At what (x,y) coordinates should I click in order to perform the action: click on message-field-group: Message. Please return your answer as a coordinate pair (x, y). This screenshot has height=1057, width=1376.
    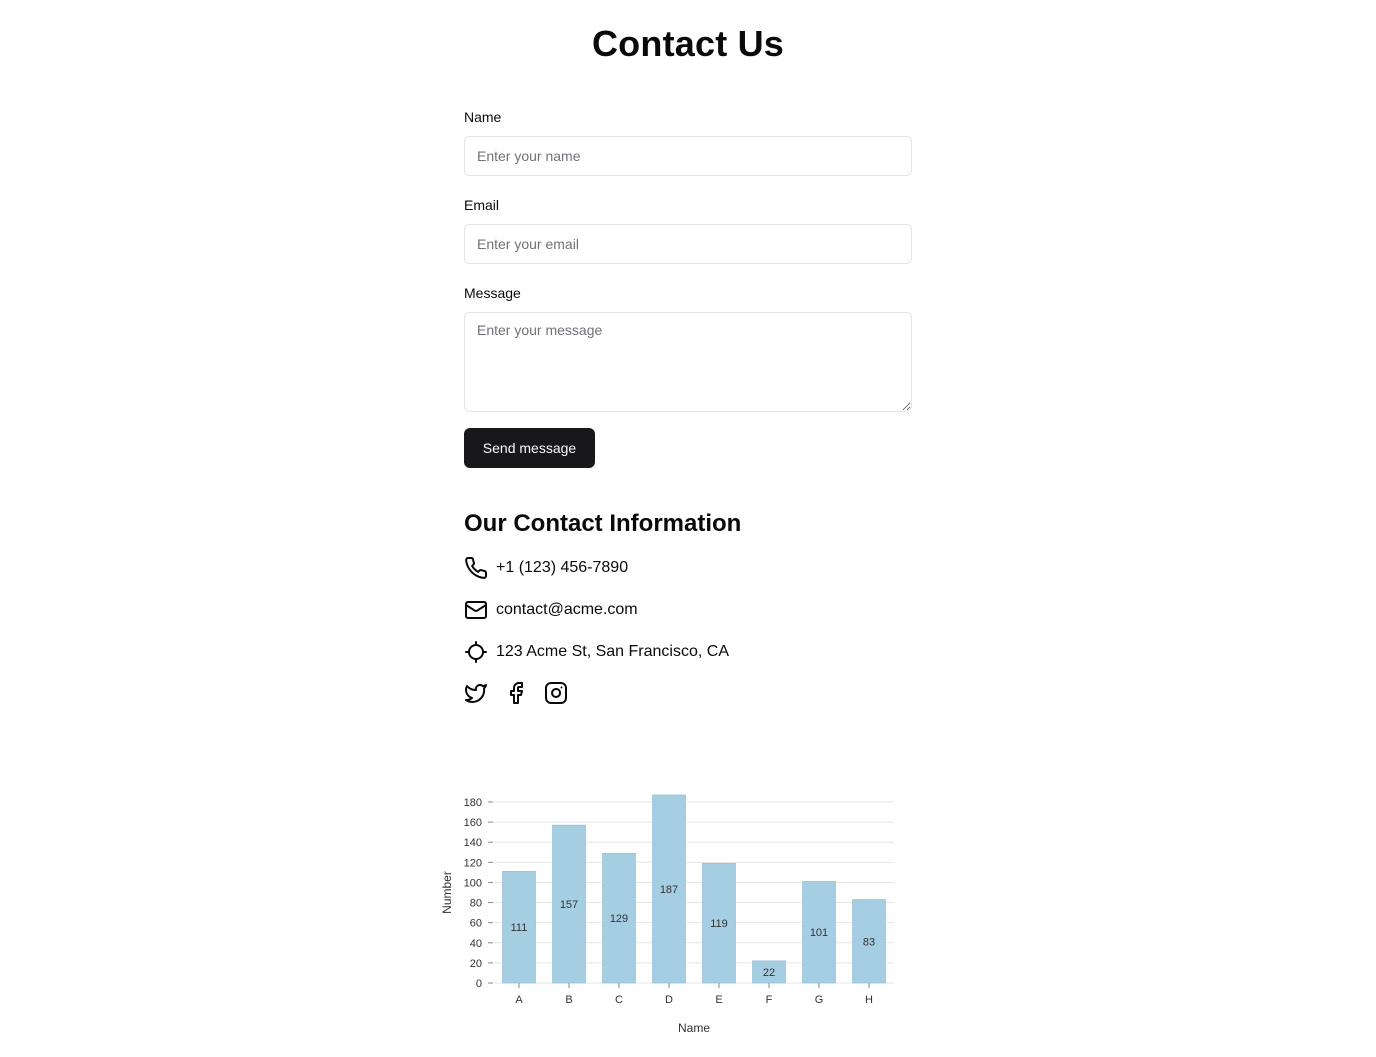
    Looking at the image, I should click on (688, 348).